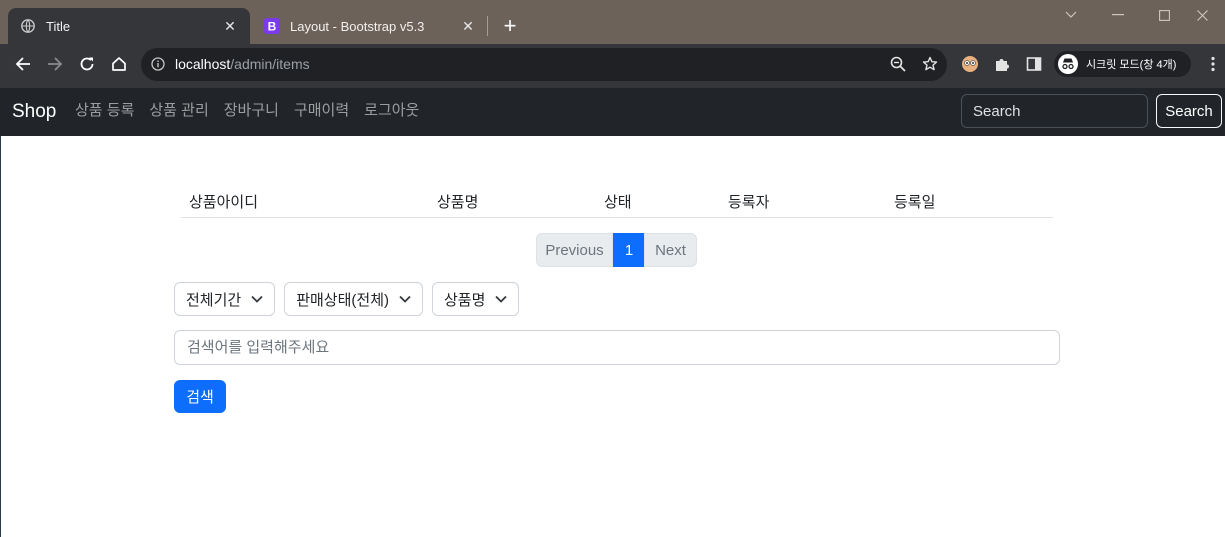 This screenshot has width=1225, height=537. Describe the element at coordinates (1068, 64) in the screenshot. I see `incognito-icon` at that location.